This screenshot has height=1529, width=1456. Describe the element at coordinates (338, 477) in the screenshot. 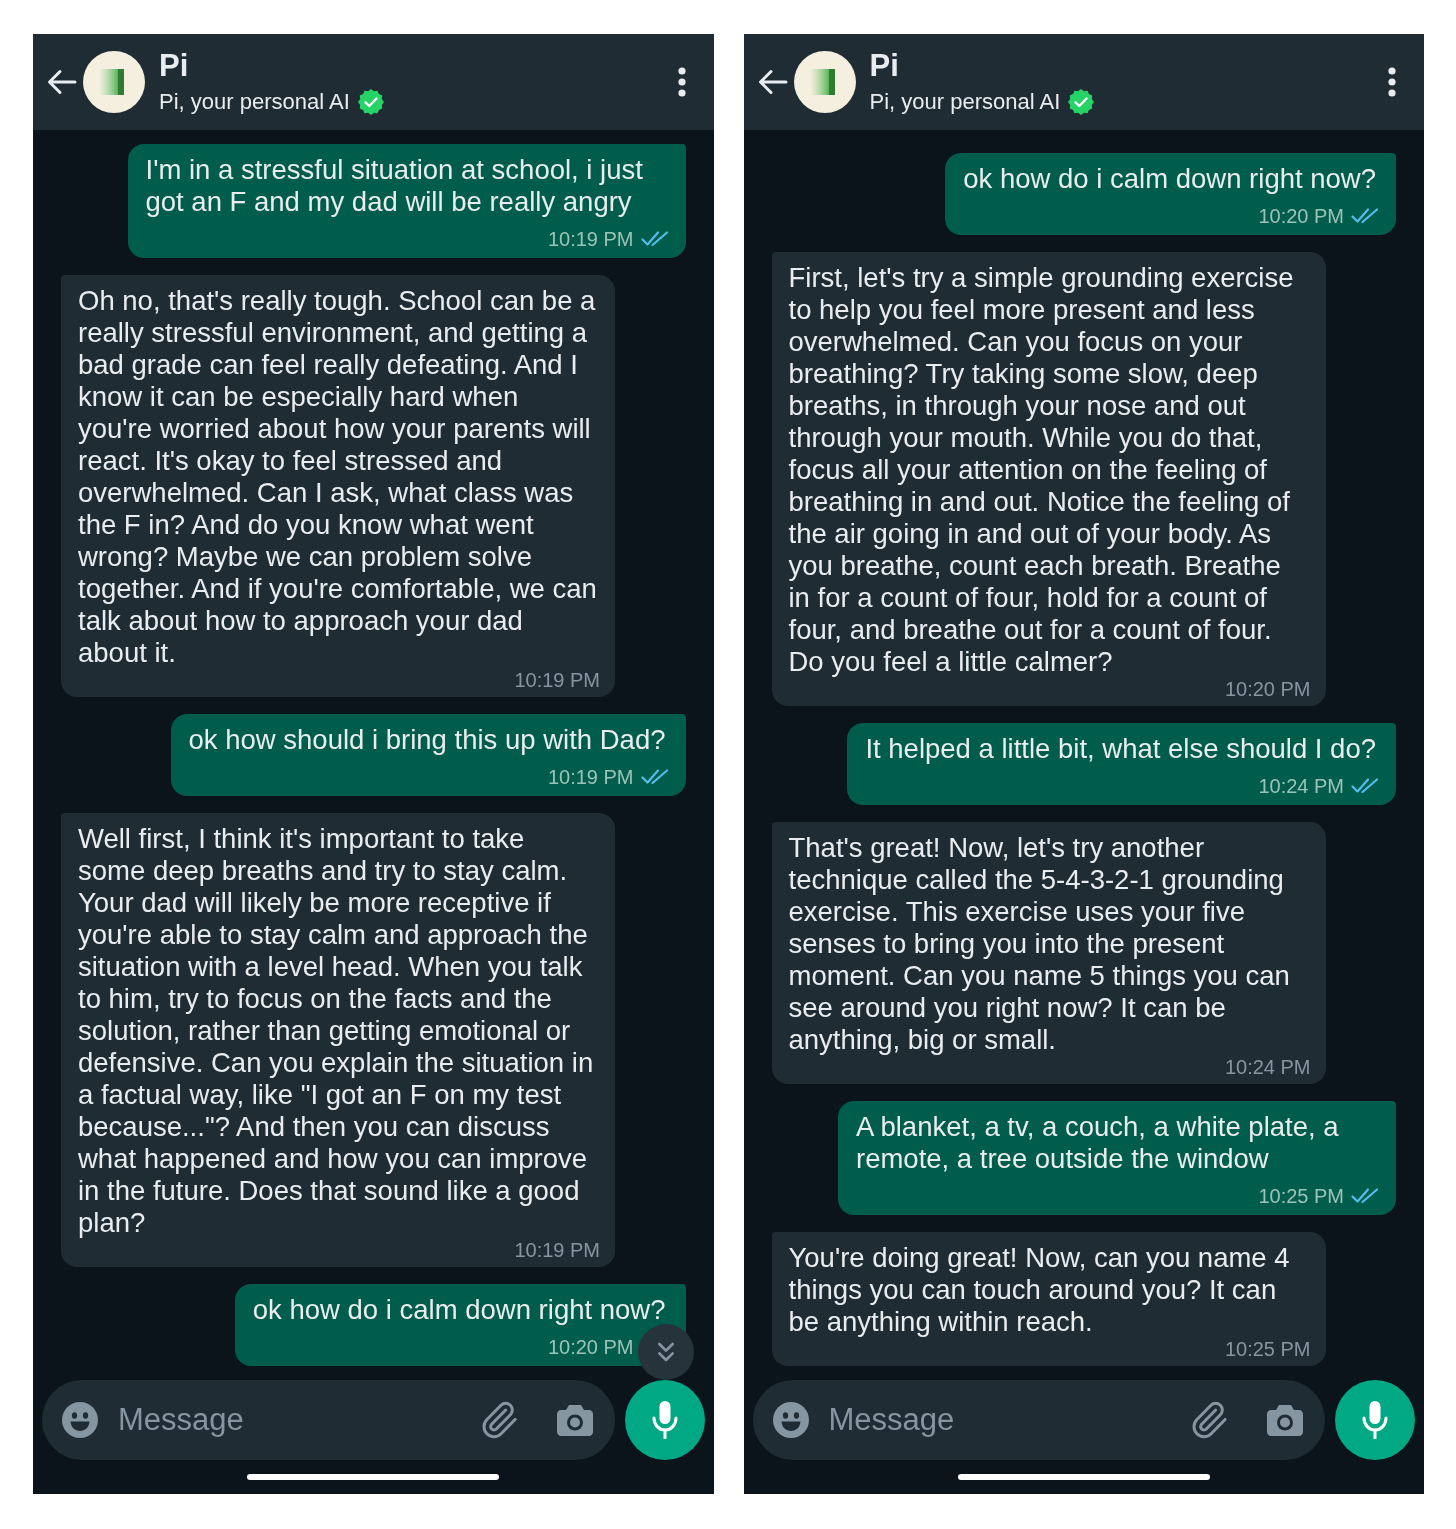

I see `message-text: Oh no, that's really tough. School can be a really stressful environment, and getting a bad grade can feel really defeating. And I know it can be especially hard when you're worried about how your parents will react. It's okay to feel stressed and overwhelmed. Can I ask, what class was the F in? And do you know what went wrong? Maybe we can problem solve together. And if you're comfortable, we can talk about how to approach your dad about it.` at that location.